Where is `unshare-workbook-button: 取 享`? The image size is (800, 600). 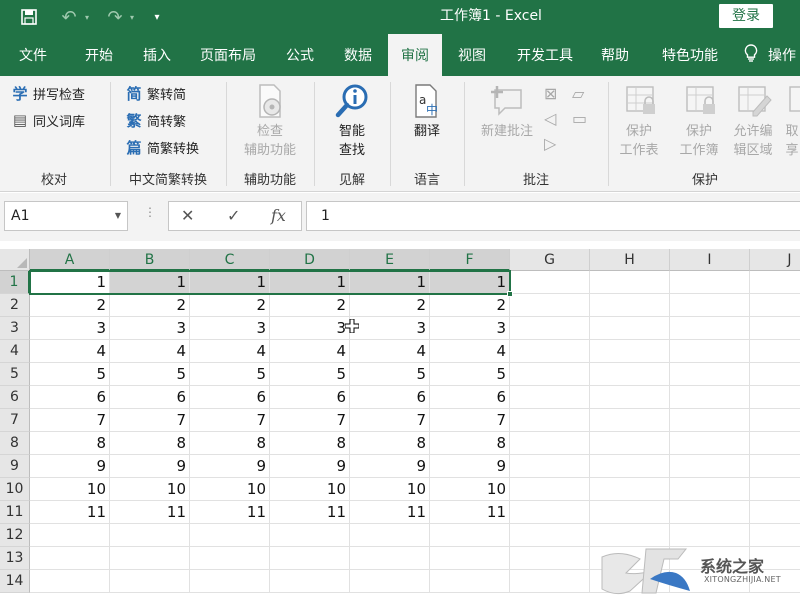
unshare-workbook-button: 取 享 is located at coordinates (792, 121).